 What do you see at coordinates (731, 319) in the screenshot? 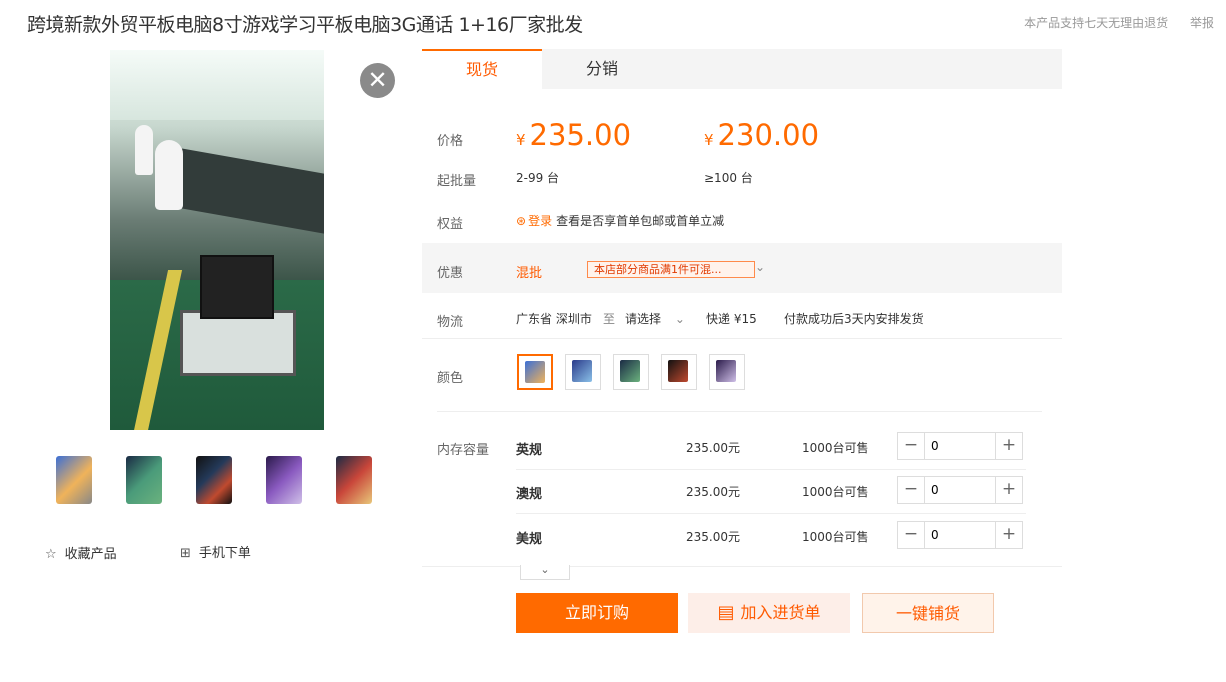
I see `express-fee: 快递 ¥15` at bounding box center [731, 319].